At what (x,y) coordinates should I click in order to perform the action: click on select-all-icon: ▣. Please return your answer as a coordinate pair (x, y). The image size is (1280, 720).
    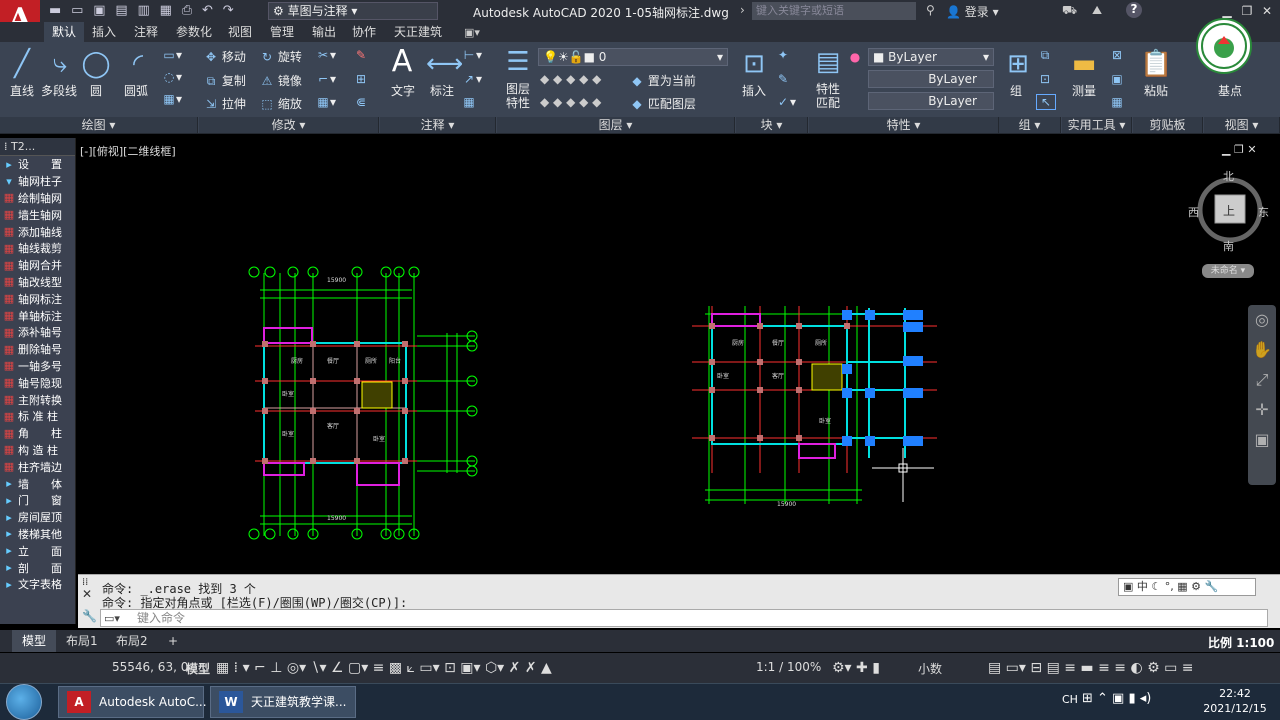
    Looking at the image, I should click on (1117, 79).